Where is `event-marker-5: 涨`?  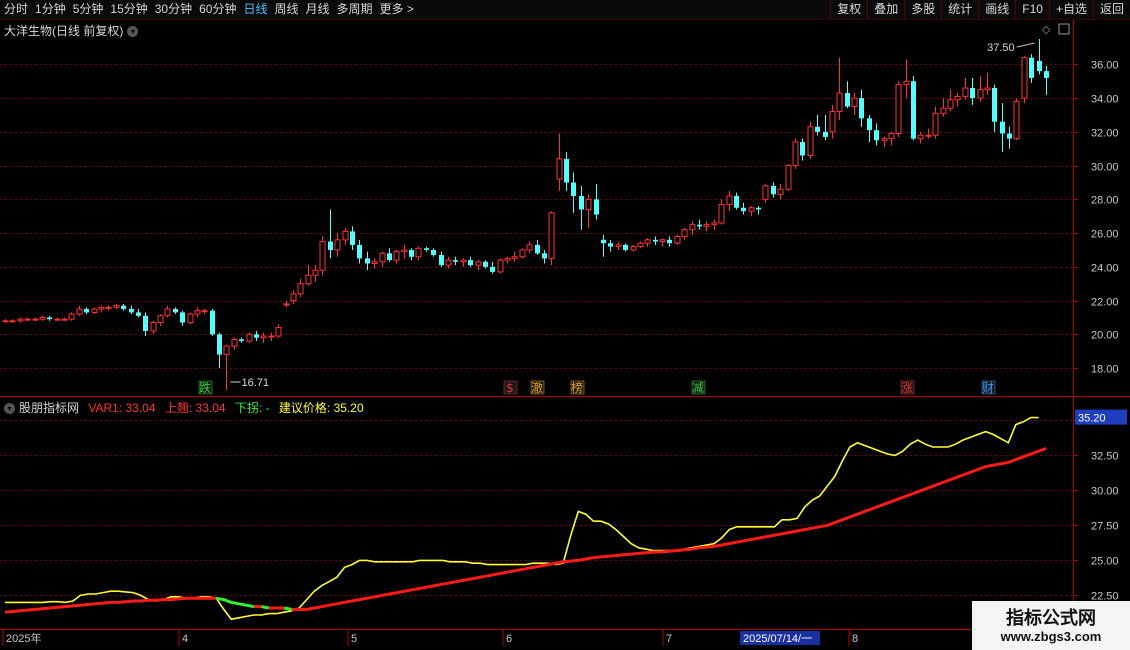 event-marker-5: 涨 is located at coordinates (907, 387).